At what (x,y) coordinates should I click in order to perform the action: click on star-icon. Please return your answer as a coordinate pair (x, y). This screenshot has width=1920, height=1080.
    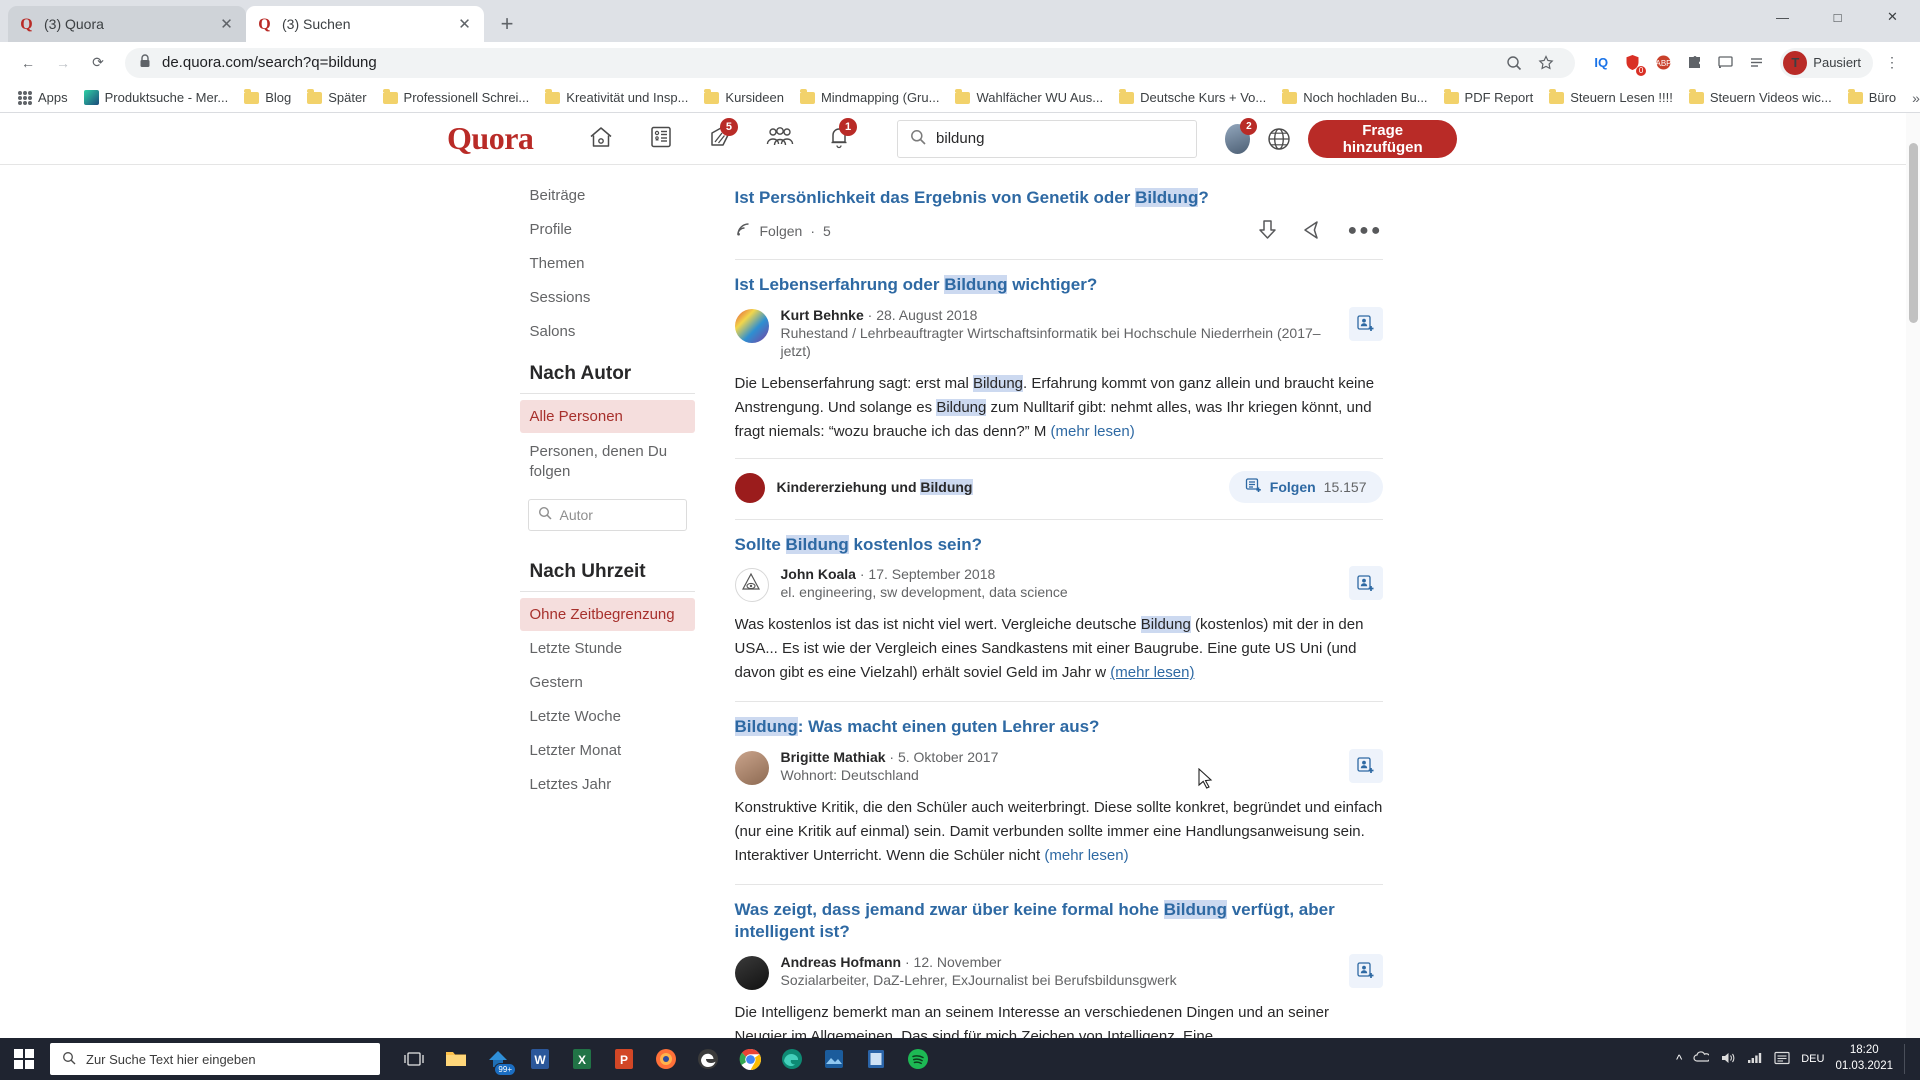
    Looking at the image, I should click on (1546, 63).